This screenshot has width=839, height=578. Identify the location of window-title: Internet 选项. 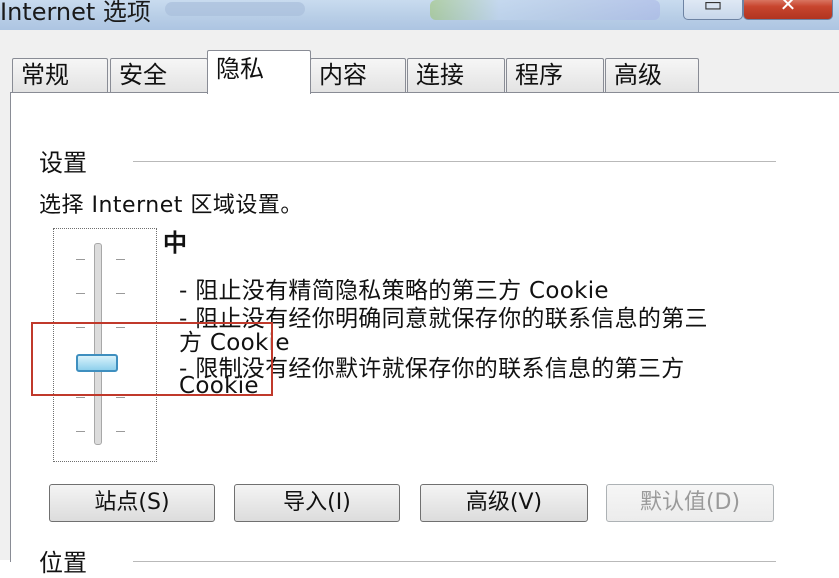
(75, 13).